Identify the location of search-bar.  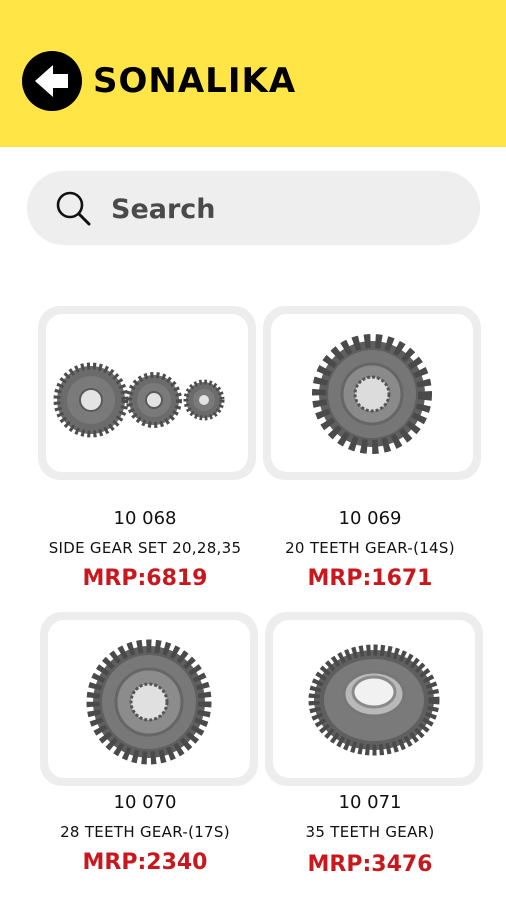
(253, 208).